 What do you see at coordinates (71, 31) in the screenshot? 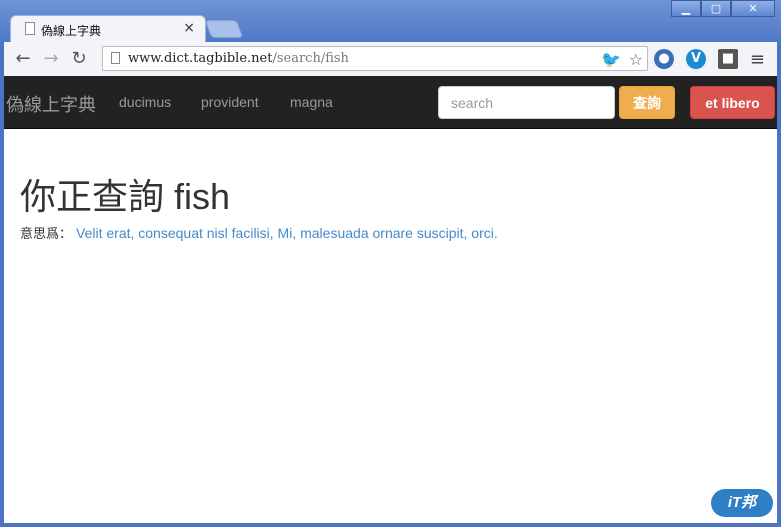
I see `tab-title: 偽線上字典` at bounding box center [71, 31].